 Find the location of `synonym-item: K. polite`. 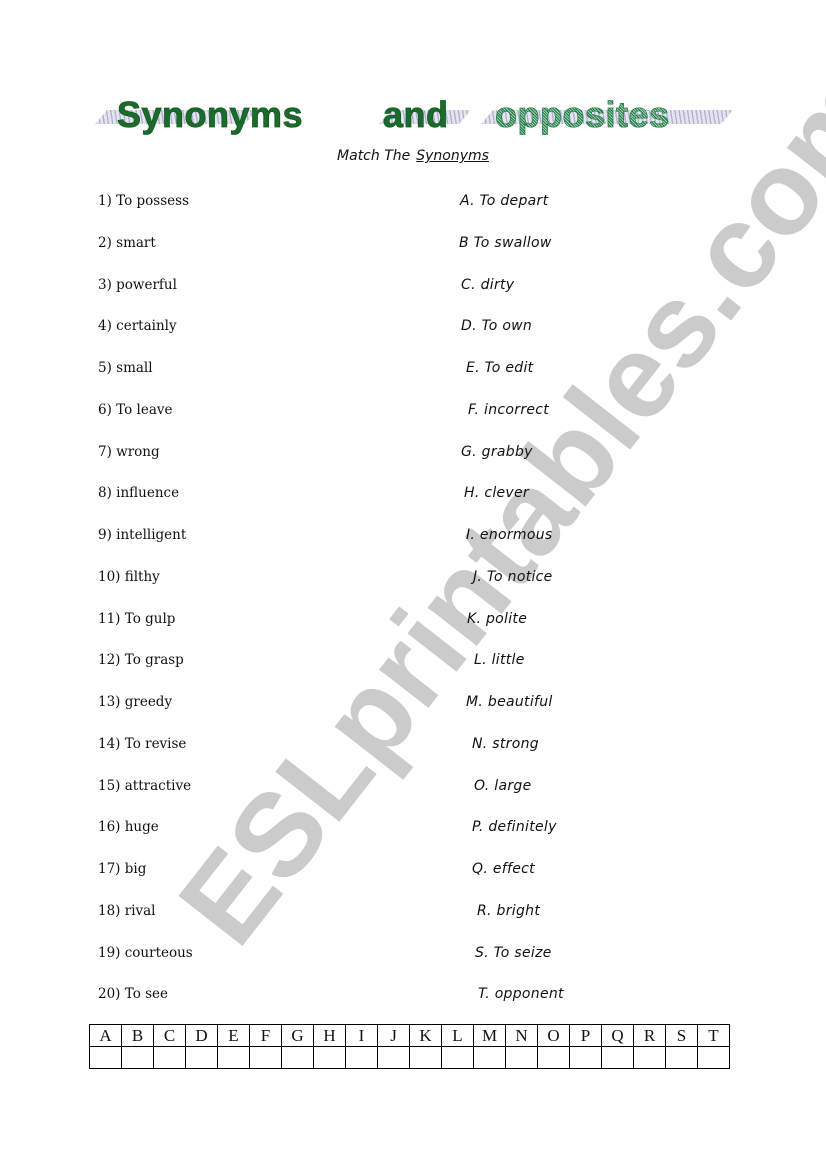

synonym-item: K. polite is located at coordinates (497, 618).